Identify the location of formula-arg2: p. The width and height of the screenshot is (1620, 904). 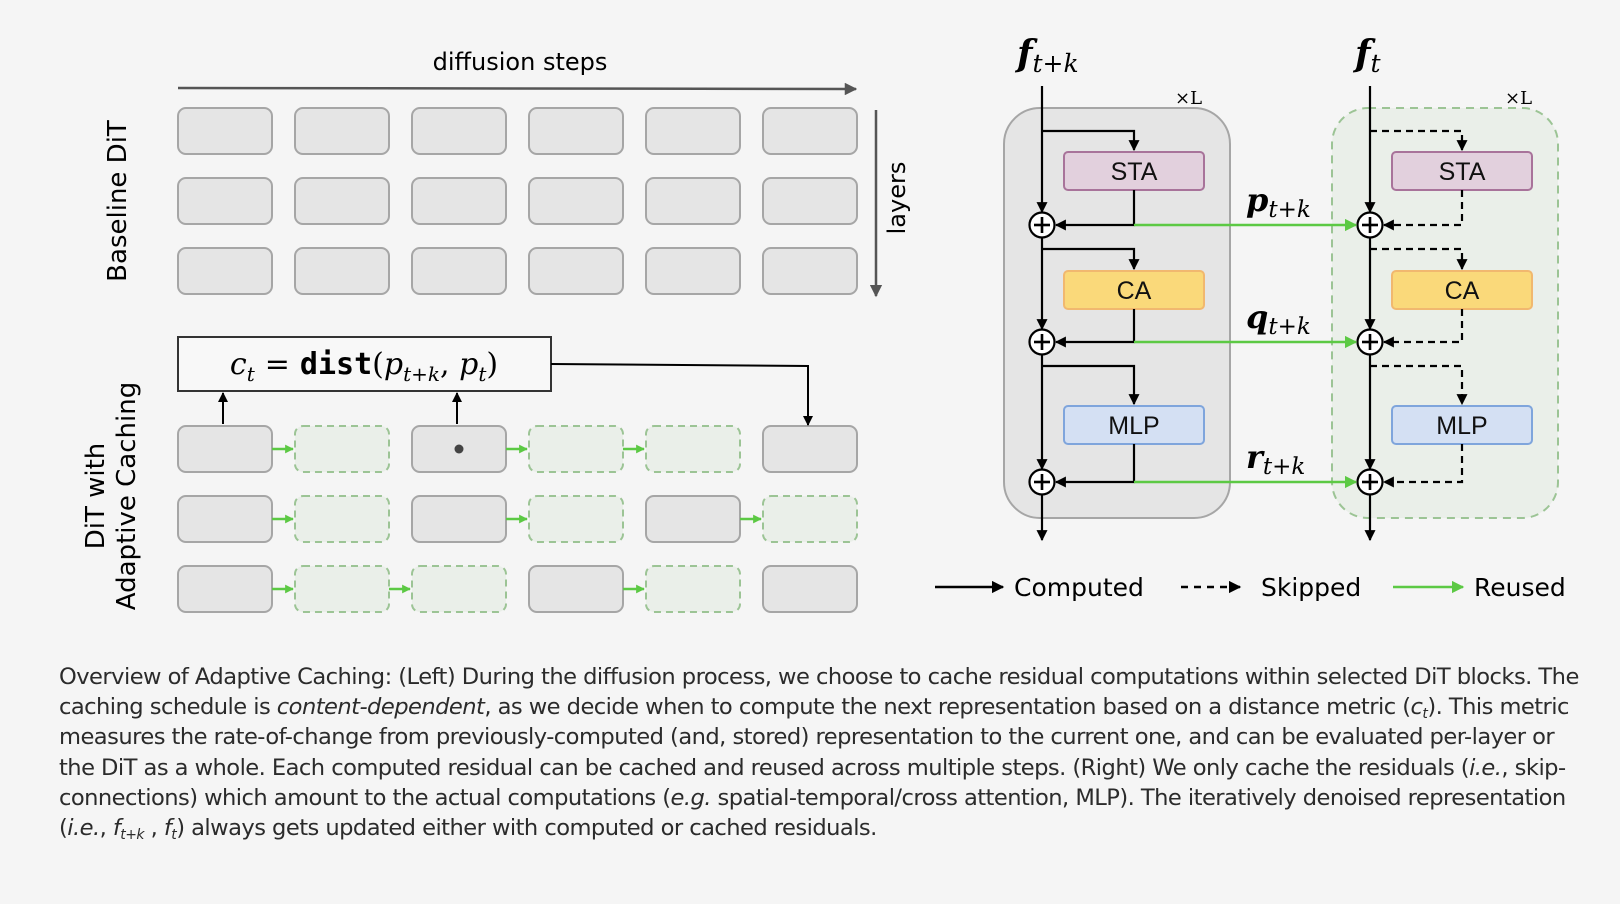
(468, 364).